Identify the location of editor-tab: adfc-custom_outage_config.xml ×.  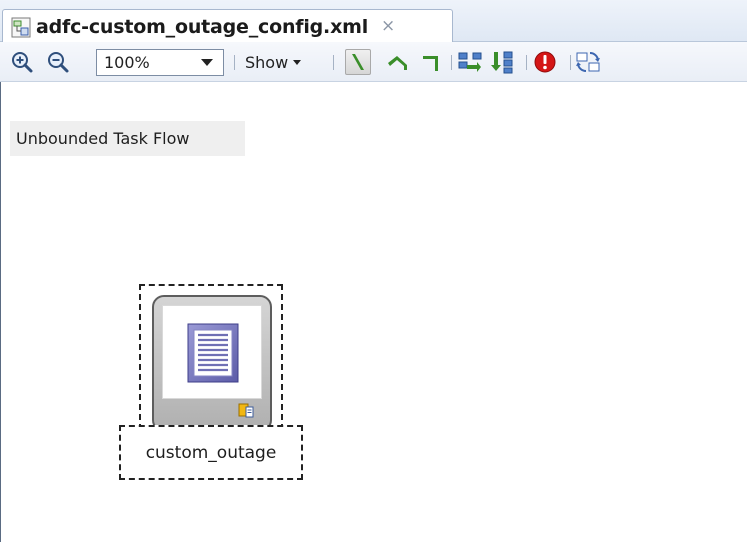
(227, 26).